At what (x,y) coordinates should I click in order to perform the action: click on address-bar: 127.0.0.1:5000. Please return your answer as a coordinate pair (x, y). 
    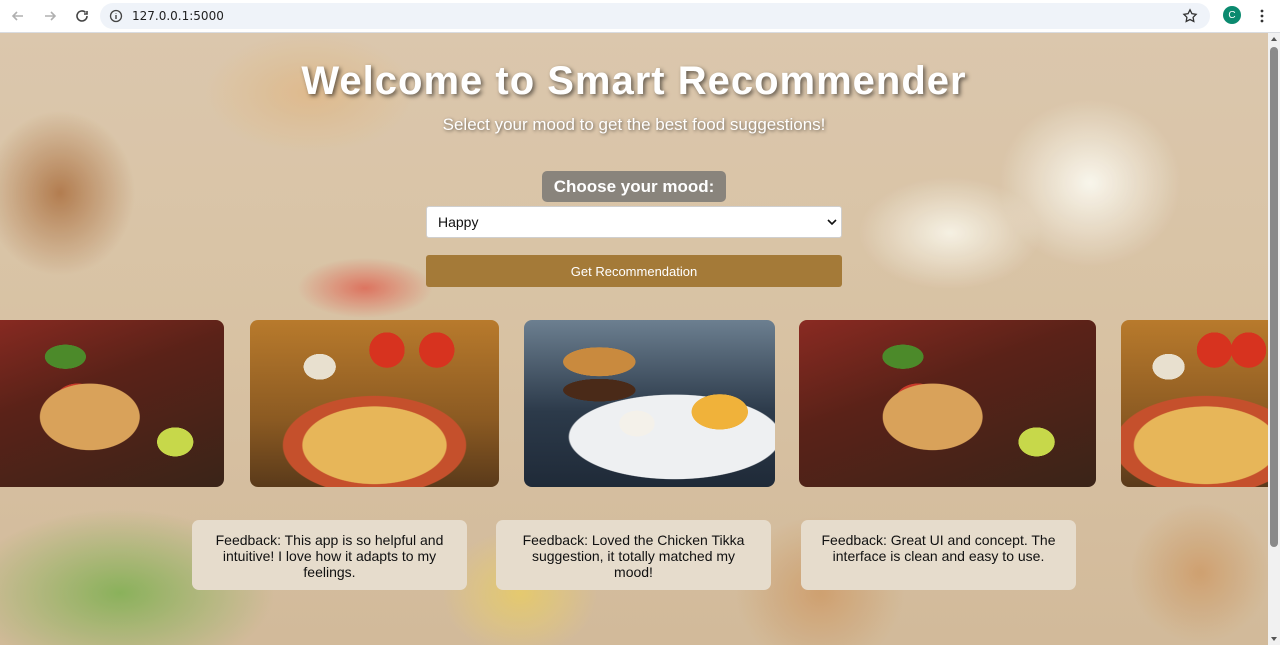
    Looking at the image, I should click on (655, 16).